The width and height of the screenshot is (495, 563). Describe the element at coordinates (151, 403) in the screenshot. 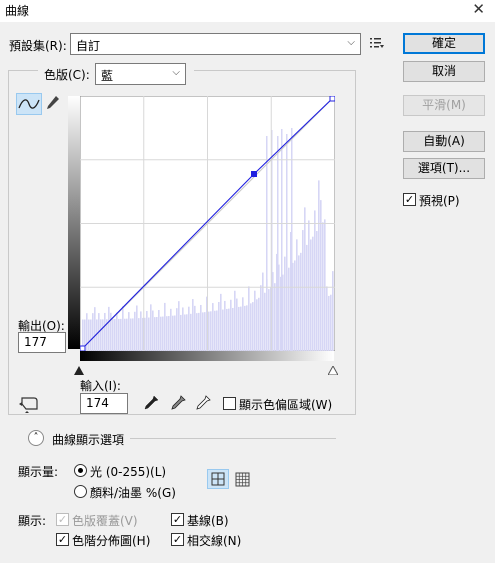

I see `eyedropper-black-icon` at that location.